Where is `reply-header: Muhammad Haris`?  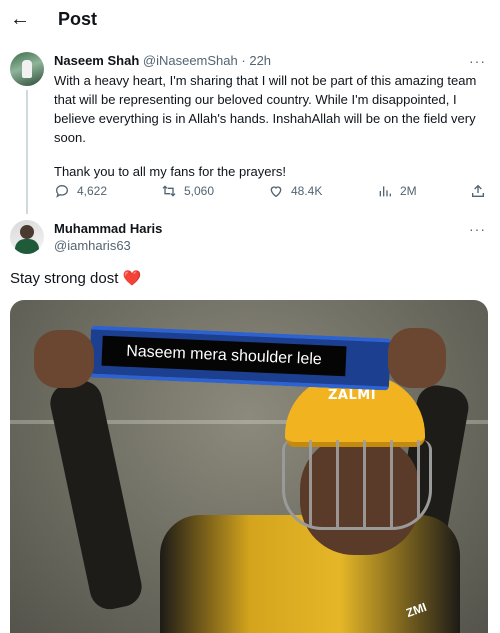 reply-header: Muhammad Haris is located at coordinates (108, 229).